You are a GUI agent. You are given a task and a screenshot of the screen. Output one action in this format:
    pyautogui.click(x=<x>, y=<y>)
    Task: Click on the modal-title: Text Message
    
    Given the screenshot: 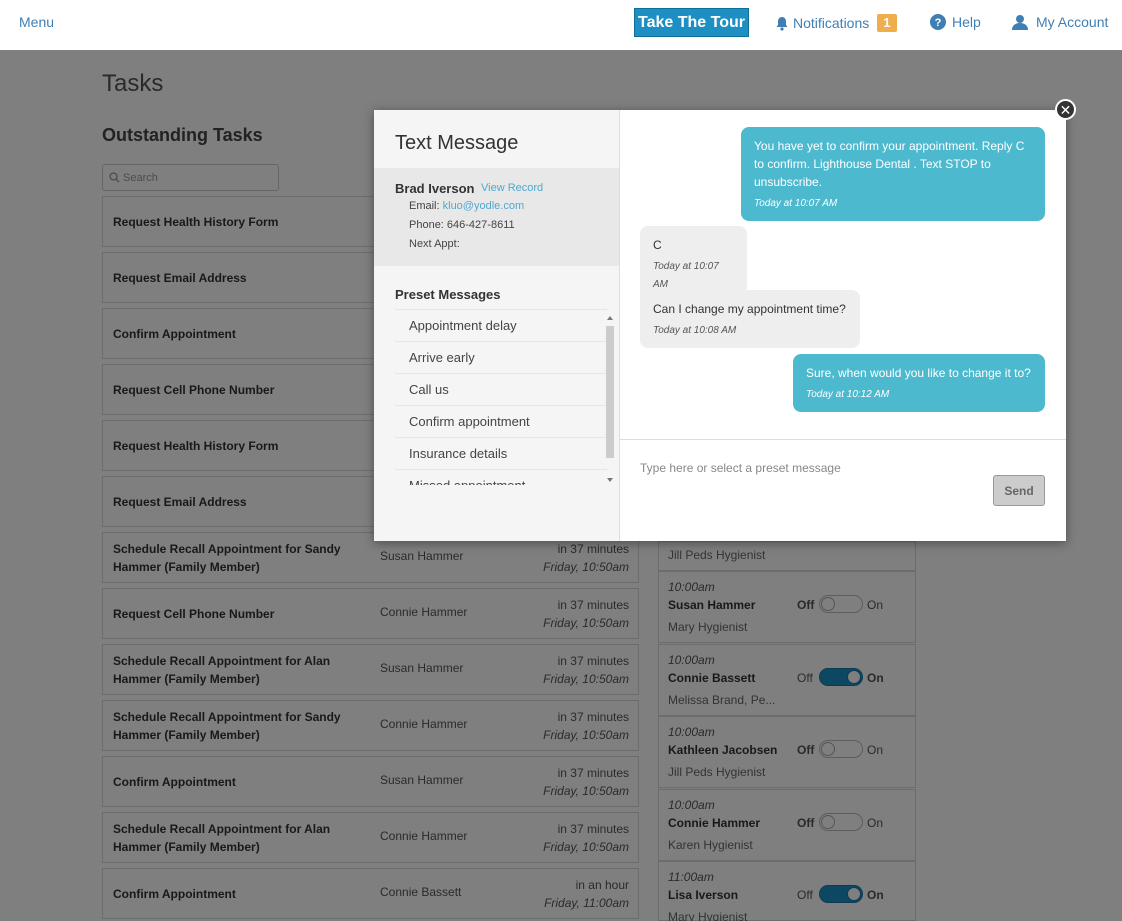 What is the action you would take?
    pyautogui.click(x=457, y=143)
    